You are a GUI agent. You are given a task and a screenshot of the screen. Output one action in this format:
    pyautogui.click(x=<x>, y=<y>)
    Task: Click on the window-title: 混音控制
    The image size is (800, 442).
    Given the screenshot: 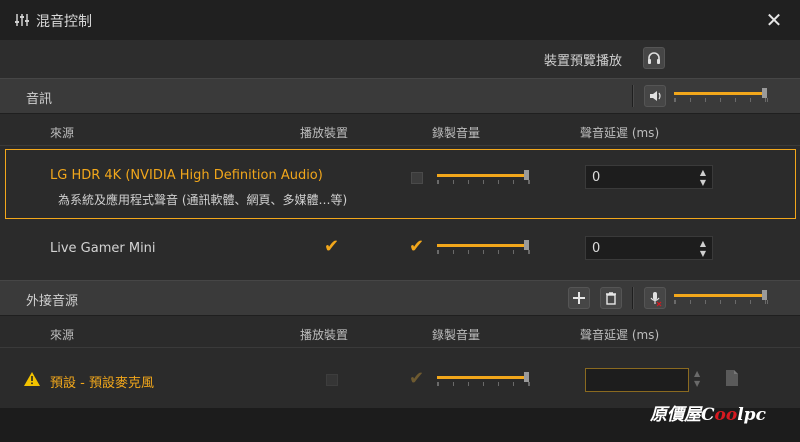 What is the action you would take?
    pyautogui.click(x=64, y=22)
    